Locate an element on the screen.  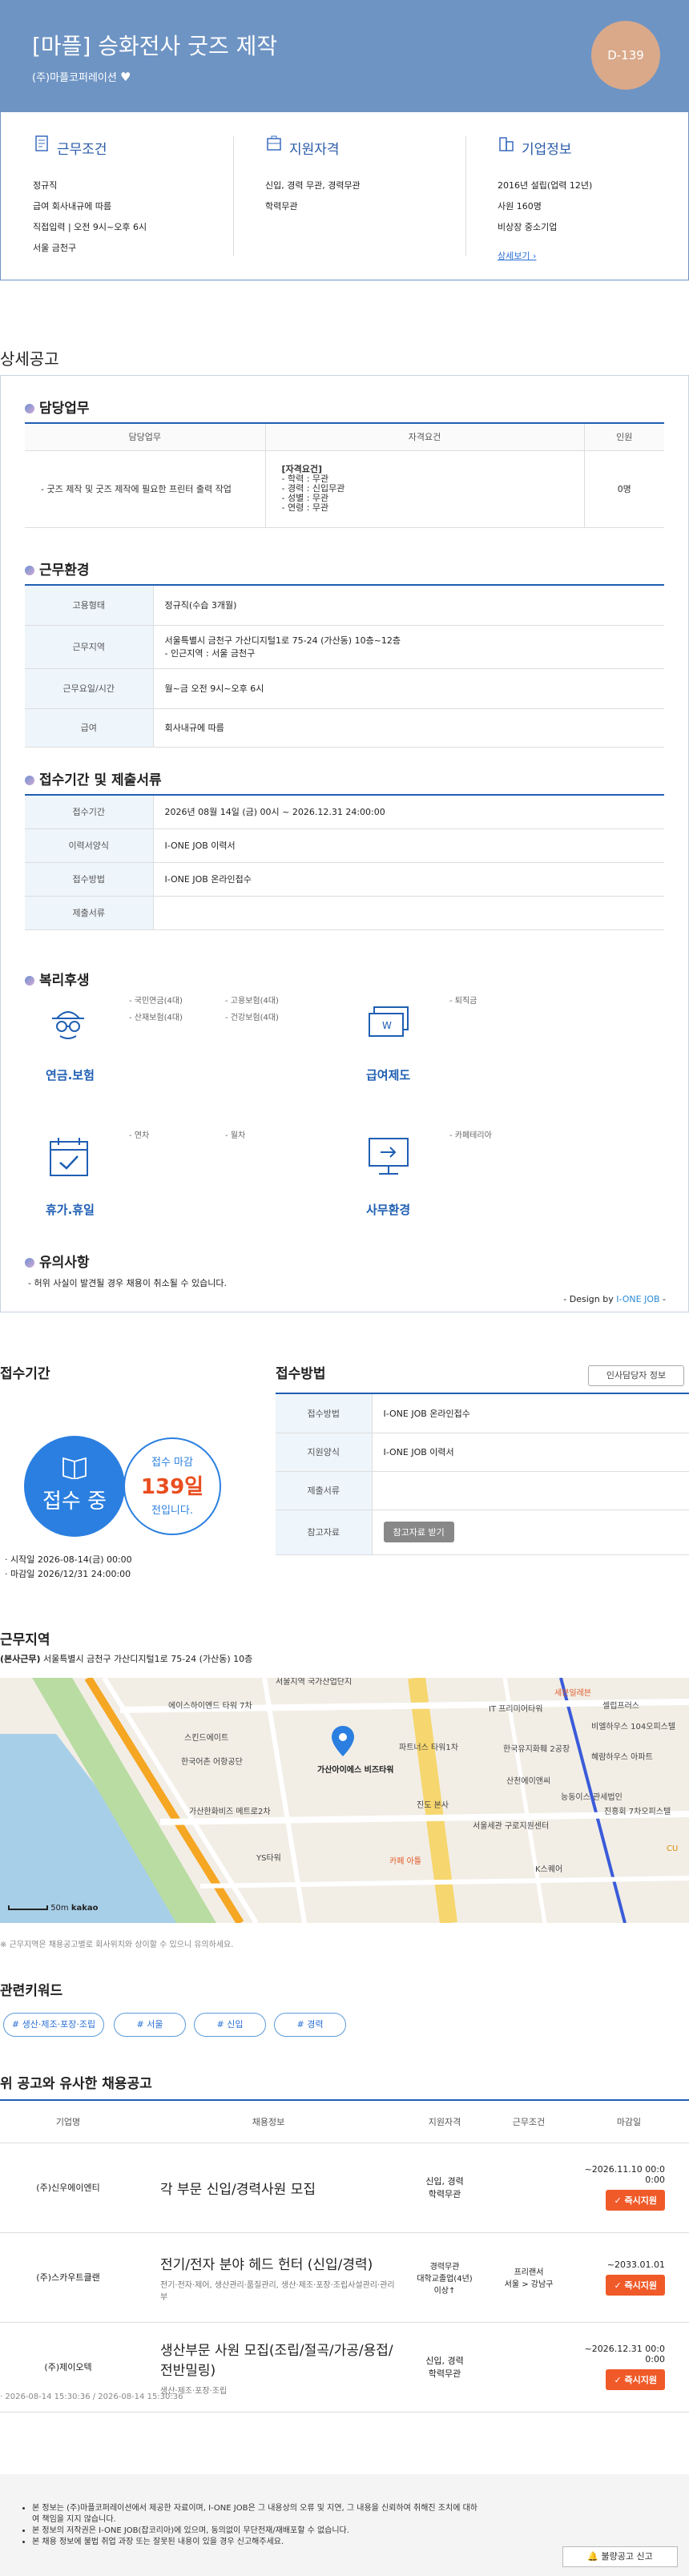
period-start: · 시작일 2026-08-14(금) 00:00 is located at coordinates (68, 1559).